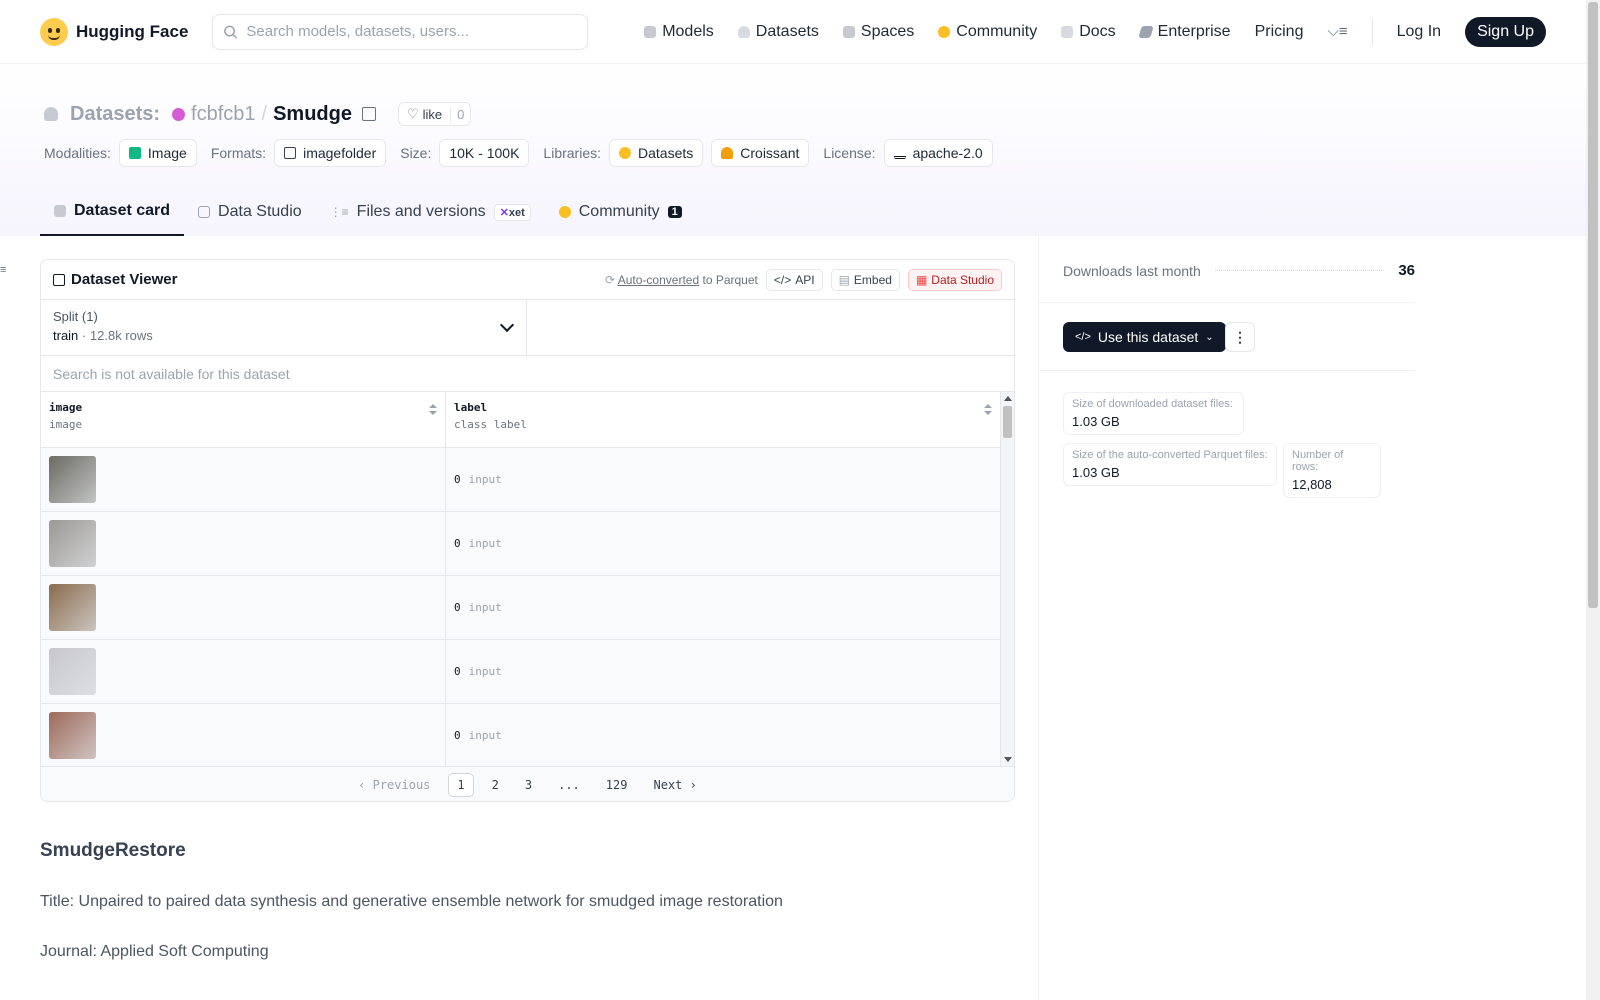 The height and width of the screenshot is (1000, 1600). I want to click on label-name: input, so click(485, 607).